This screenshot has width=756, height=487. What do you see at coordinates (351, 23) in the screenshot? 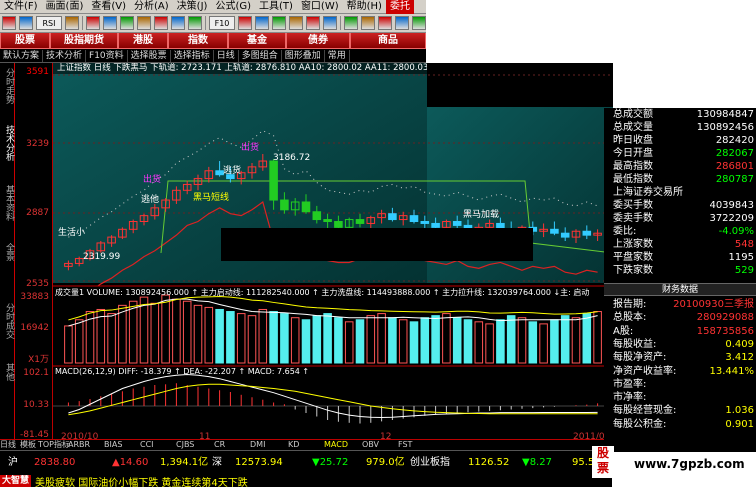
I see `settings-icon` at bounding box center [351, 23].